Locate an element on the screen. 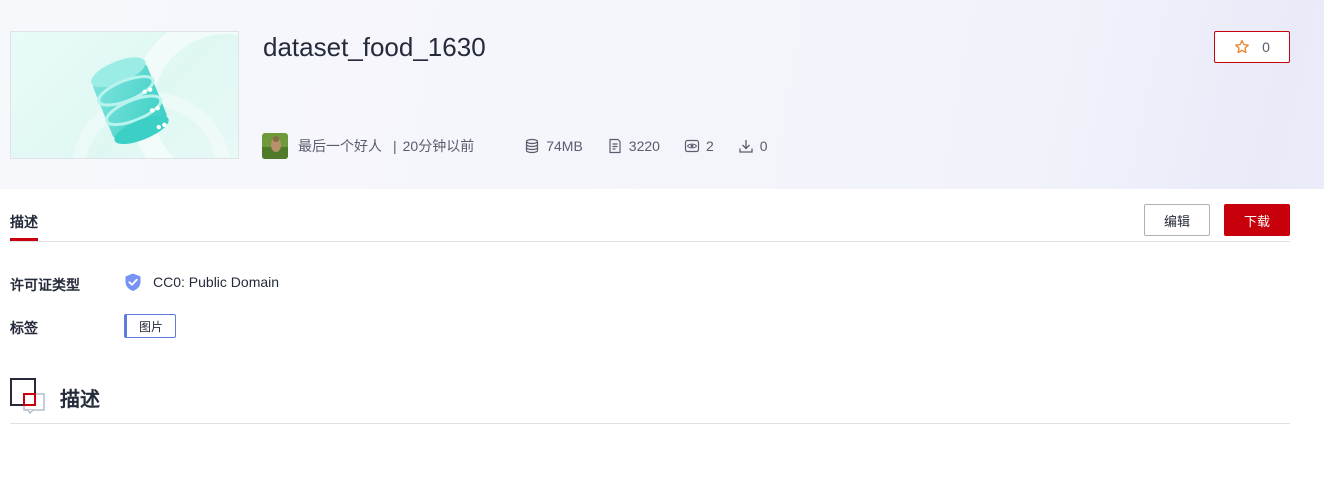 The width and height of the screenshot is (1324, 493). license-value-row: CC0: Public Domain is located at coordinates (201, 282).